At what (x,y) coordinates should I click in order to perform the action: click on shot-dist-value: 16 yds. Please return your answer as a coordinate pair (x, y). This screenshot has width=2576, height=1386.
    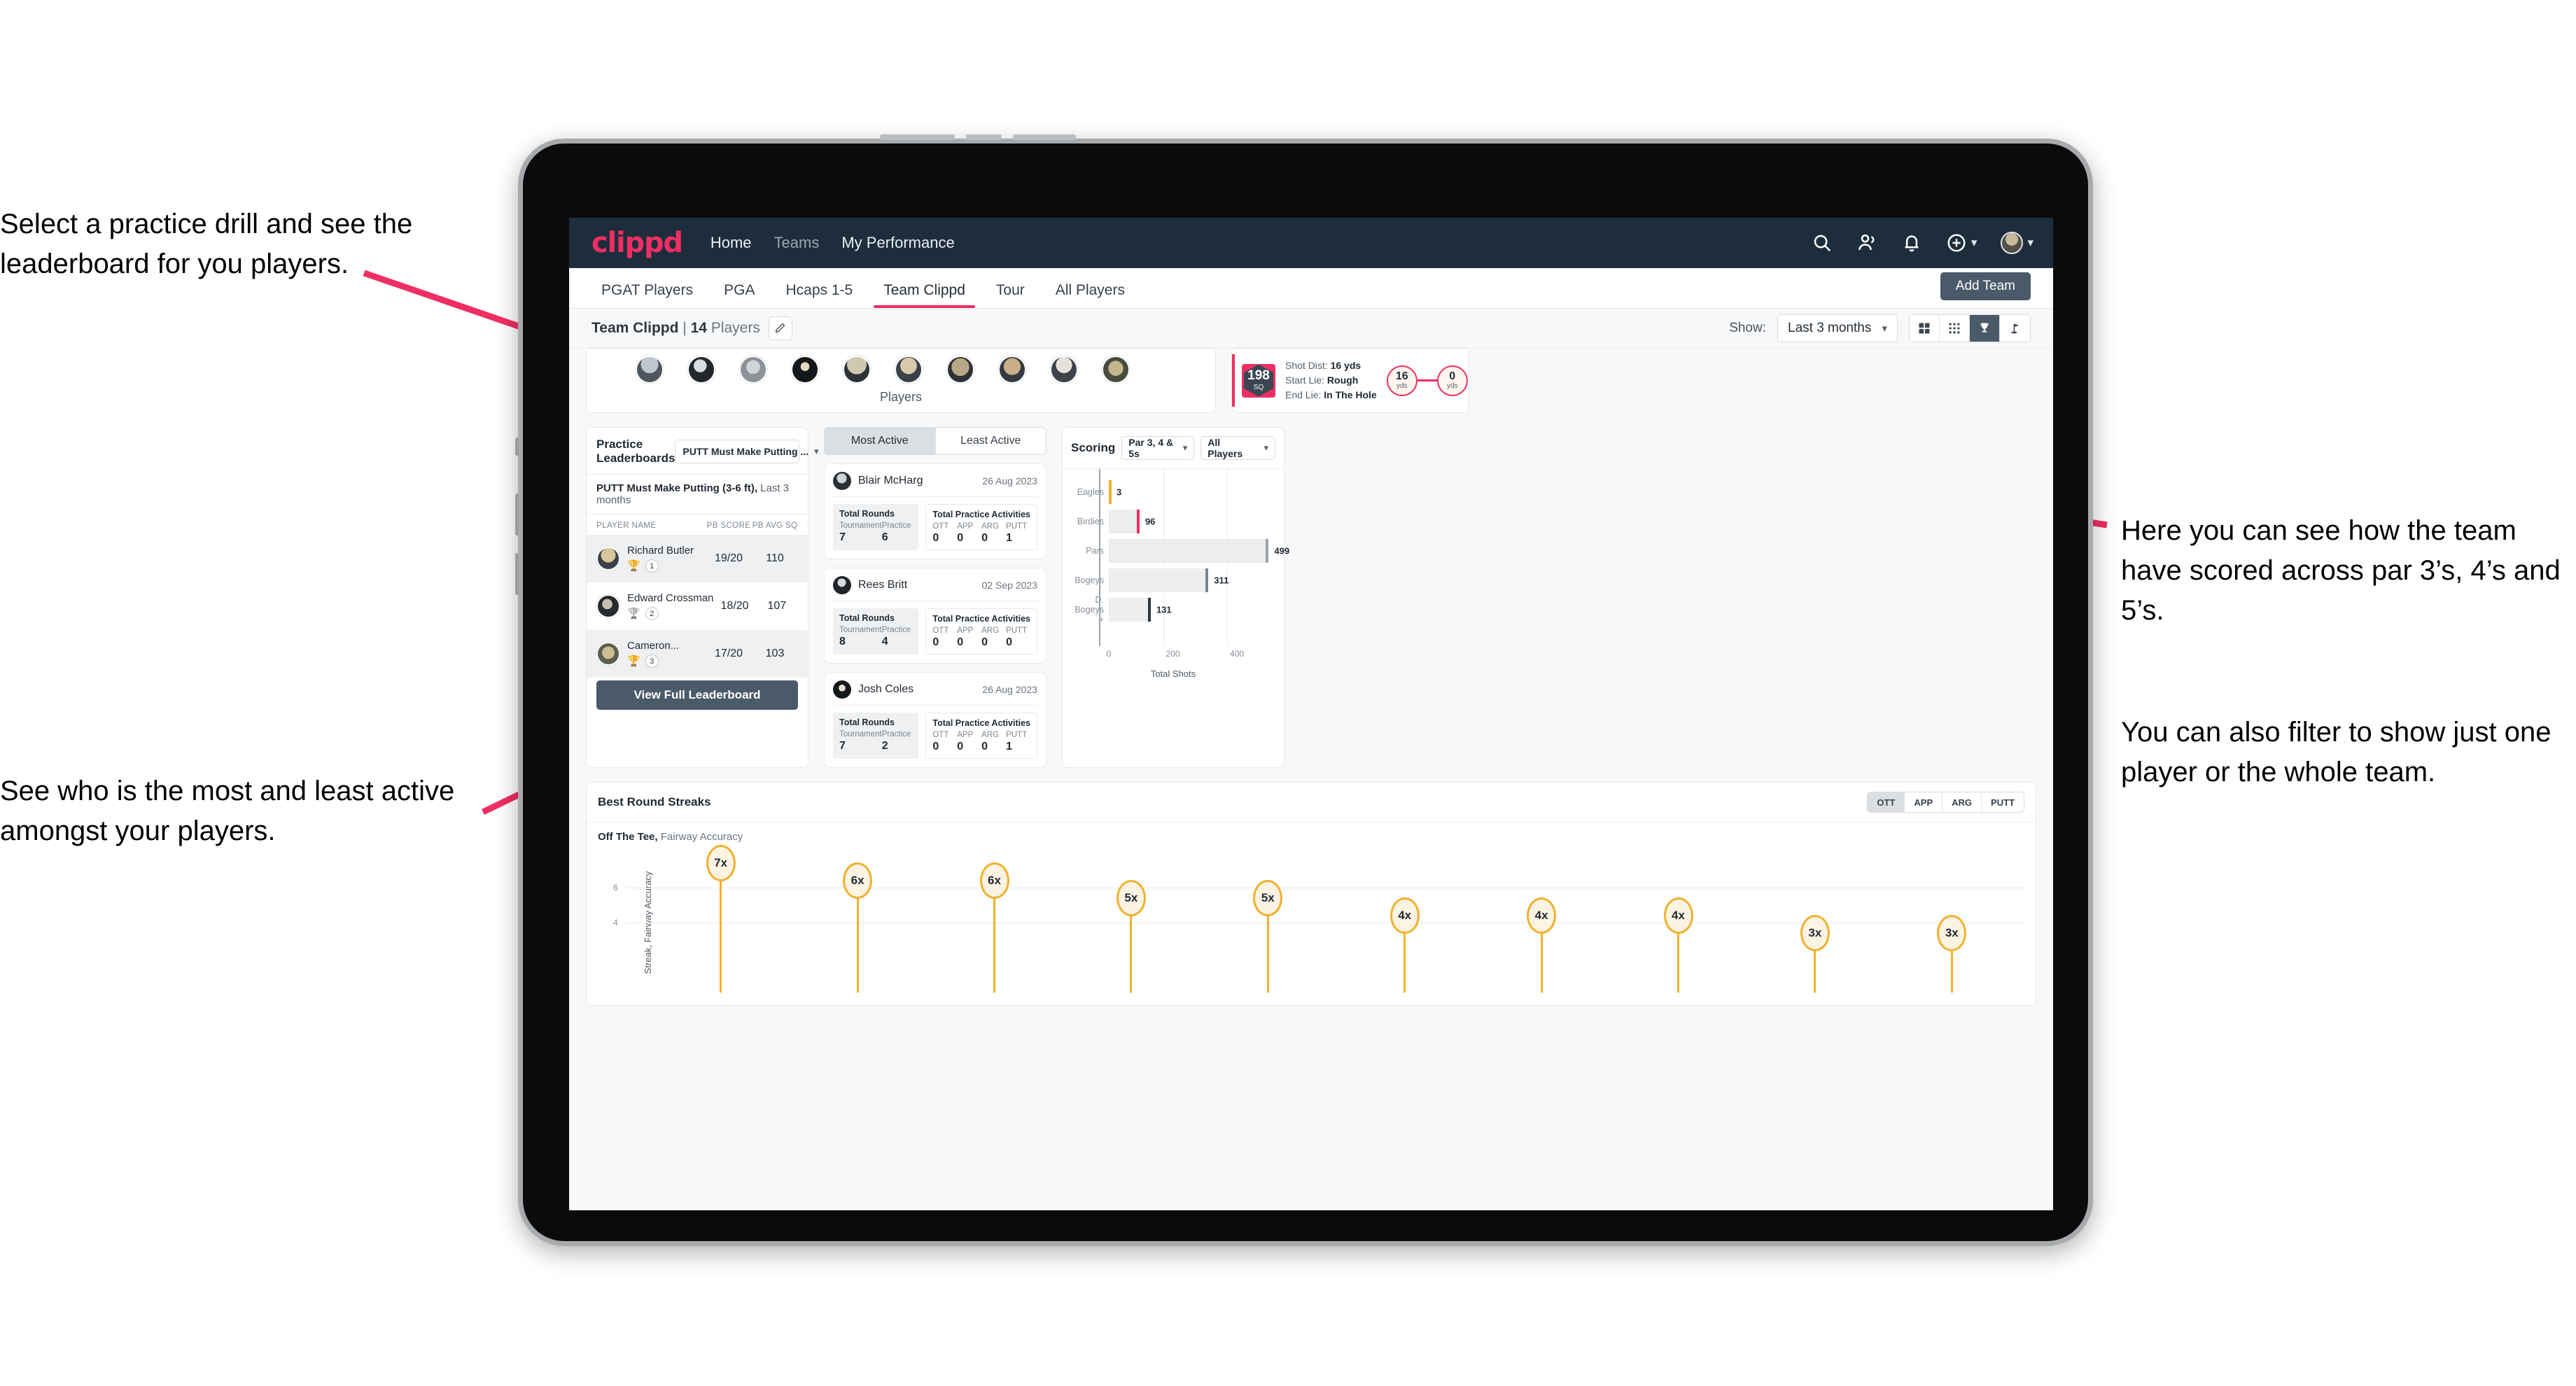
    Looking at the image, I should click on (1346, 365).